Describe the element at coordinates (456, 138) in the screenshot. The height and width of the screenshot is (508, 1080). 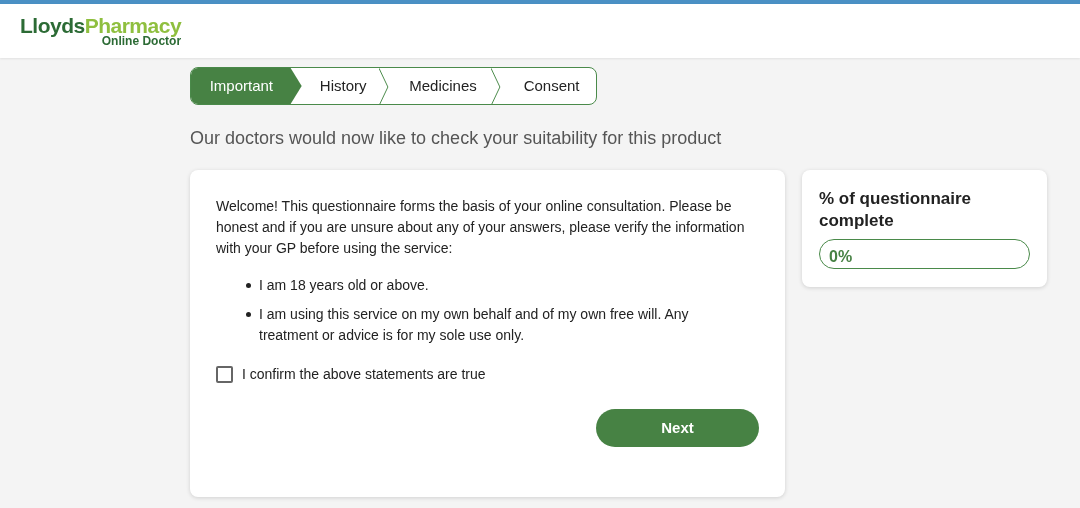
I see `page-heading: Our doctors would now like to check your suitability for this product` at that location.